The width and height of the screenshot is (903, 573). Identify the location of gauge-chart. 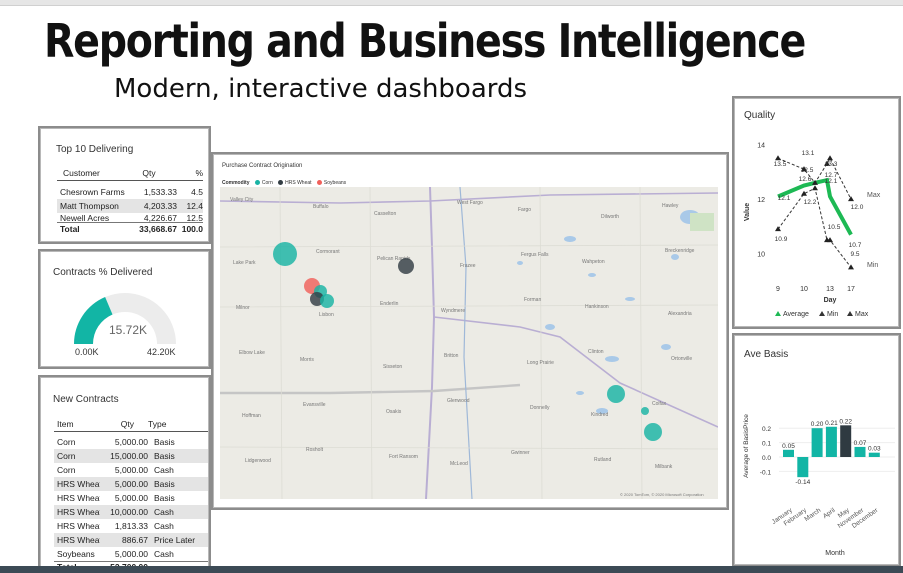
(125, 310).